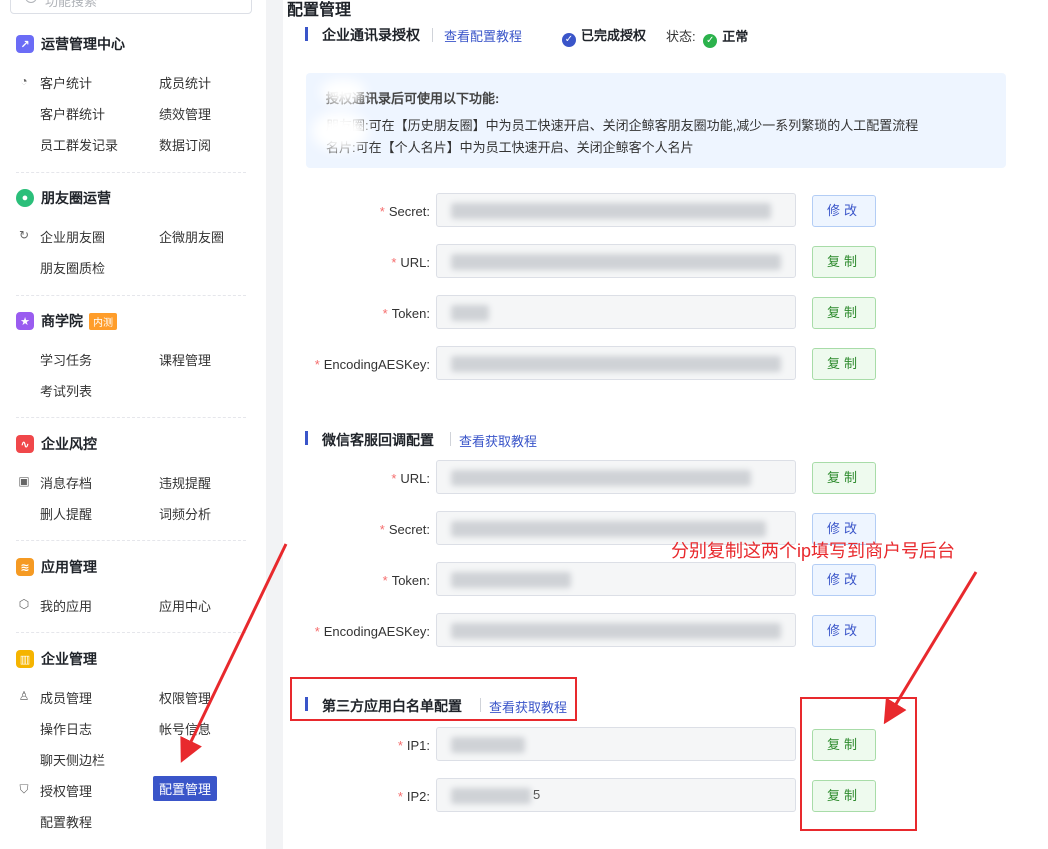 Image resolution: width=1048 pixels, height=849 pixels. I want to click on arrow-to-config-mgmt, so click(234, 653).